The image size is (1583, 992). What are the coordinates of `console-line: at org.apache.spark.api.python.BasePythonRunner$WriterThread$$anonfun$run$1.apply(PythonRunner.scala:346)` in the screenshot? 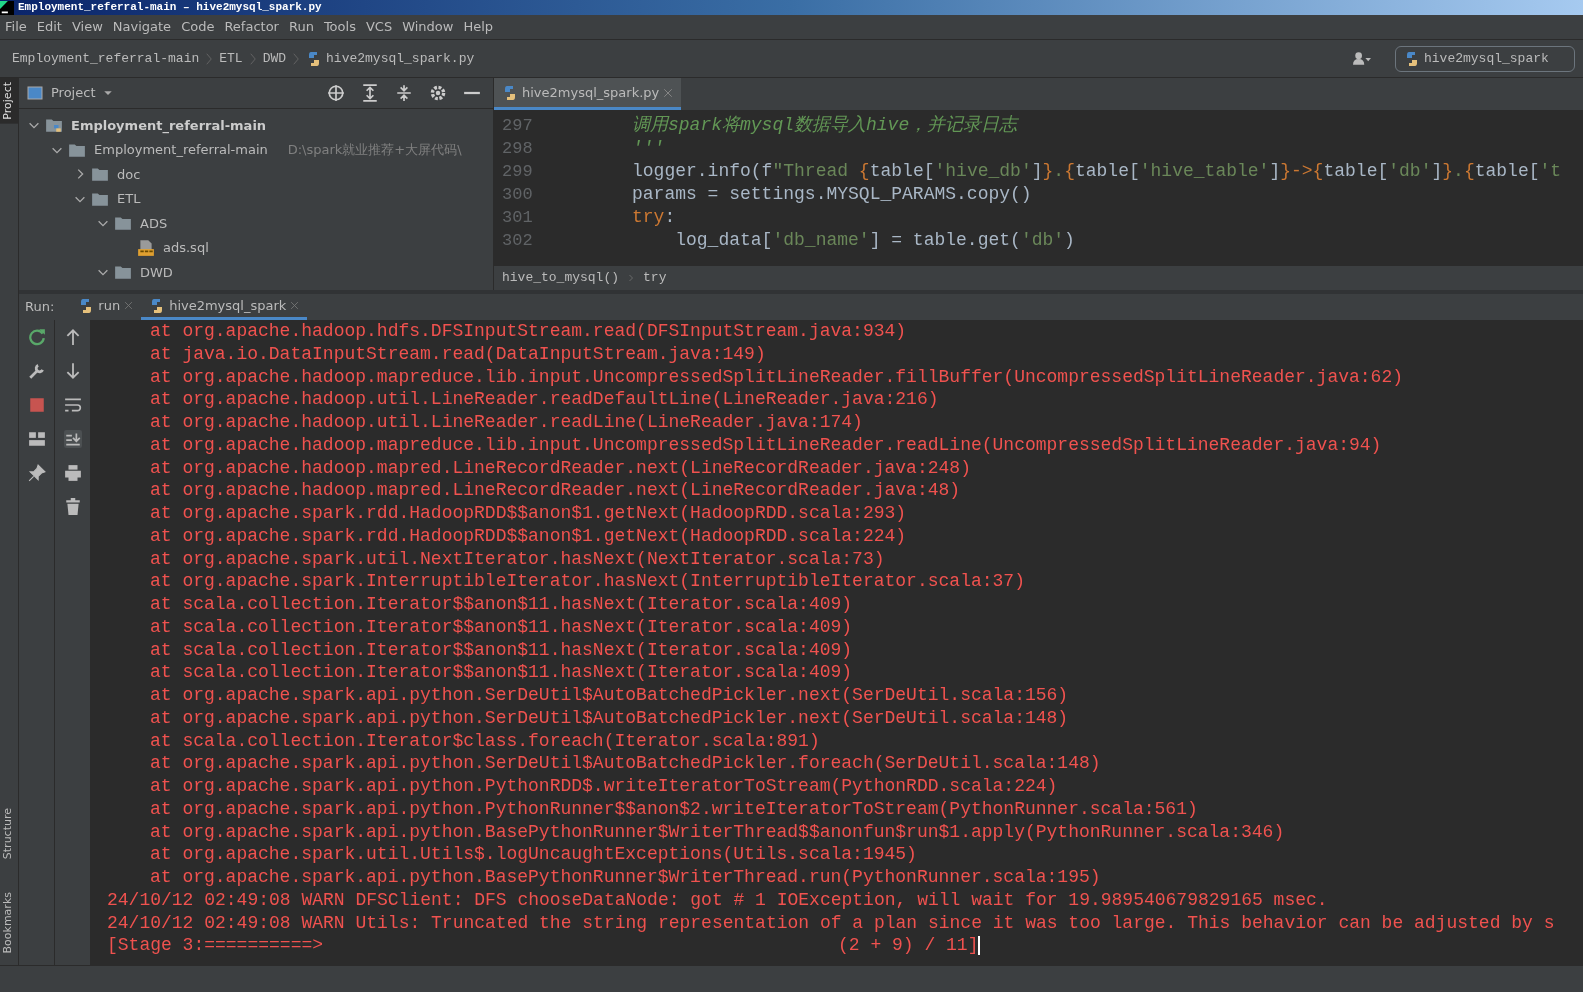 It's located at (717, 832).